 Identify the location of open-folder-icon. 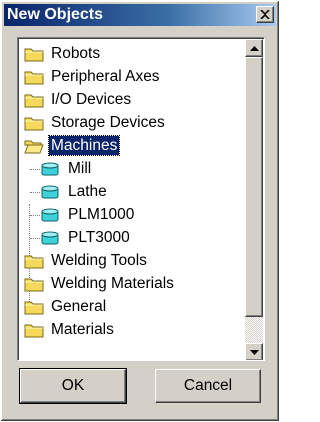
(36, 146).